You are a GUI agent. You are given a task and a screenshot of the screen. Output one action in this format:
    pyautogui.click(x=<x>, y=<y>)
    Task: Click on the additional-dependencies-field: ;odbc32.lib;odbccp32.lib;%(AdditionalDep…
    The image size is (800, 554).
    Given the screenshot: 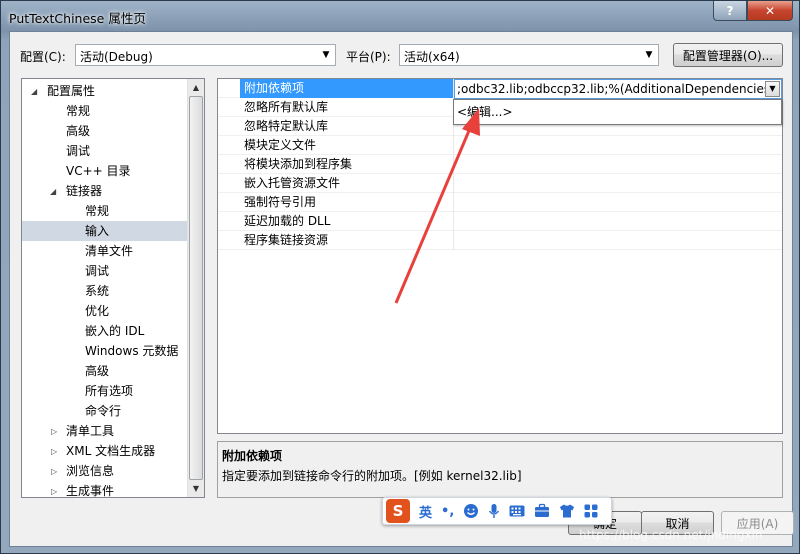 What is the action you would take?
    pyautogui.click(x=618, y=89)
    